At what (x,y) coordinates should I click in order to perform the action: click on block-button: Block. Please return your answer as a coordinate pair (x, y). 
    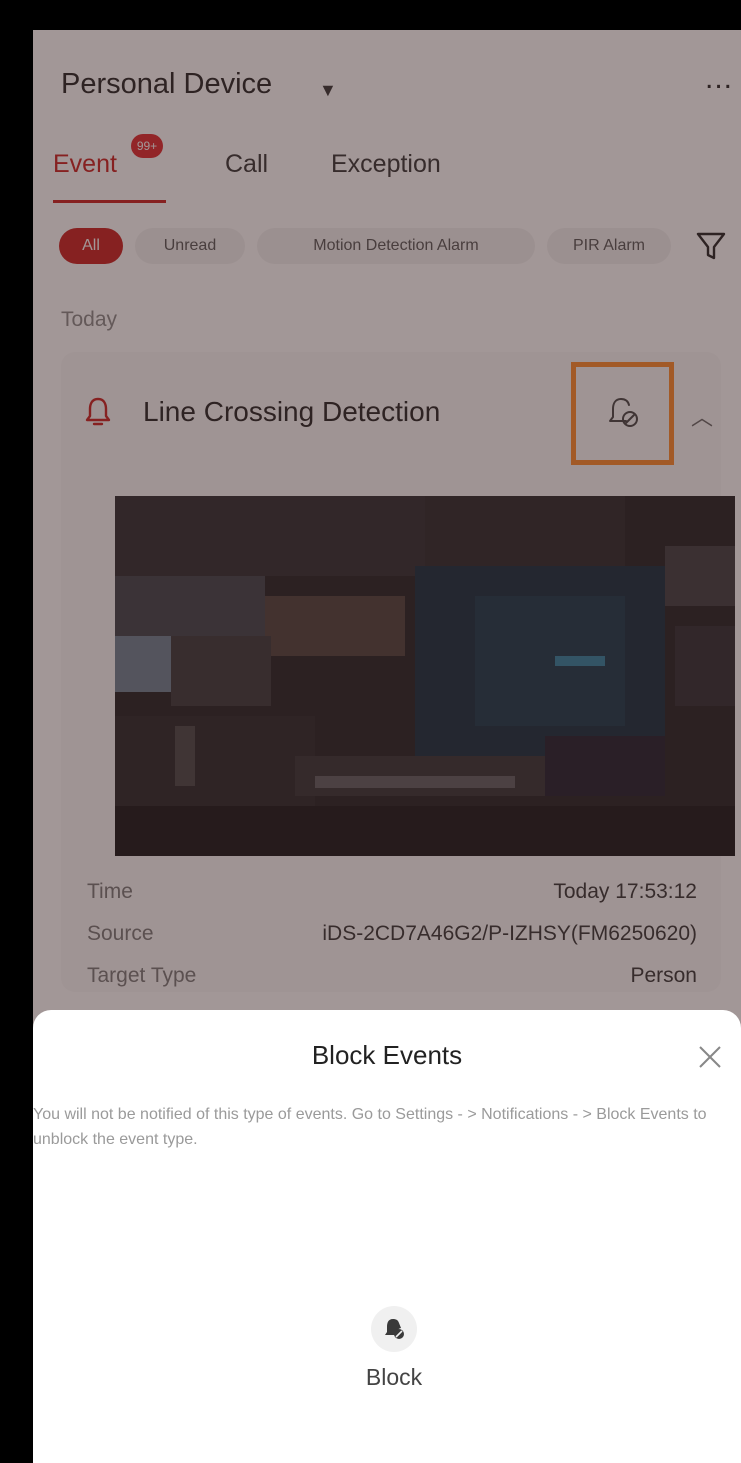
    Looking at the image, I should click on (407, 1361).